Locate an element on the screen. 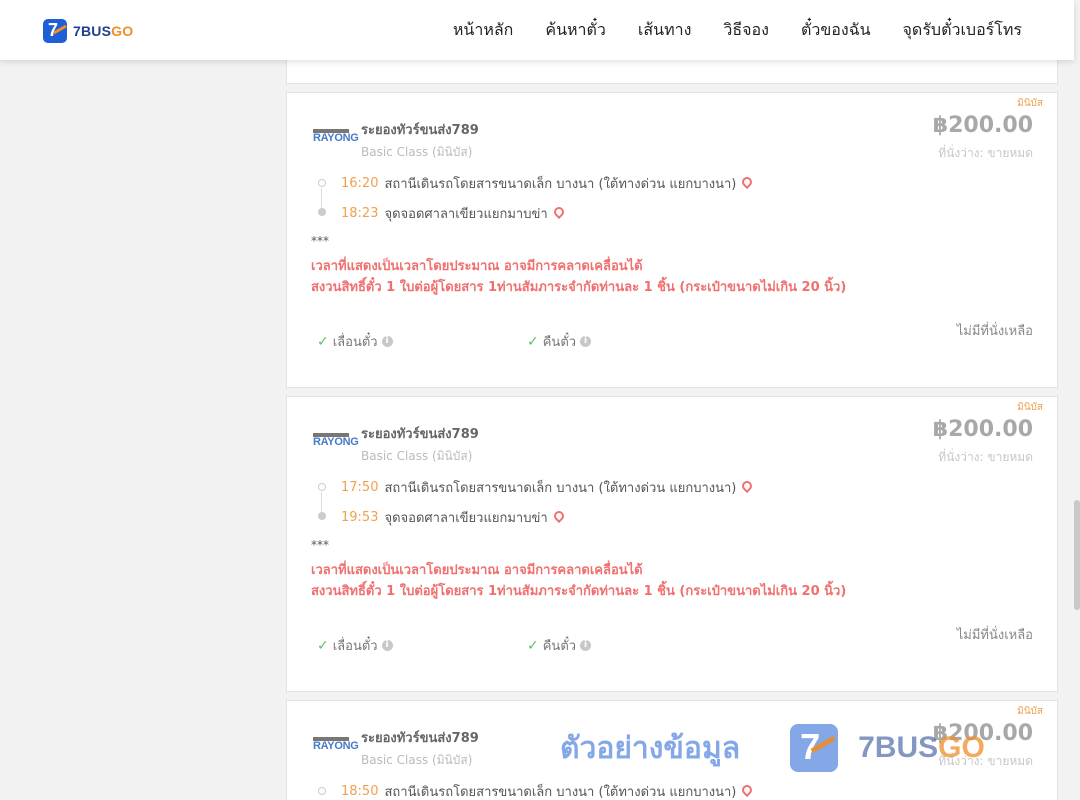 This screenshot has width=1080, height=800. depart-time: 18:50 is located at coordinates (360, 791).